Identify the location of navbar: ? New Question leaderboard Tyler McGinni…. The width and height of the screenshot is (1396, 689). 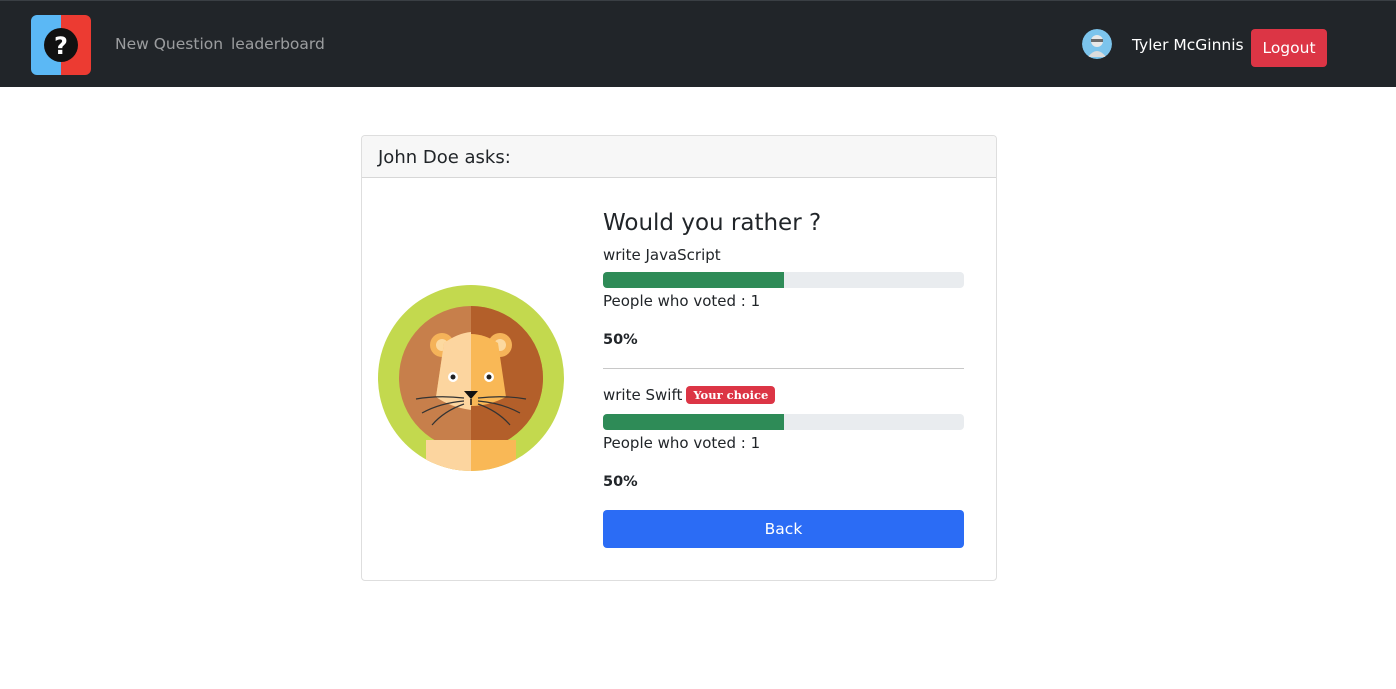
(698, 43).